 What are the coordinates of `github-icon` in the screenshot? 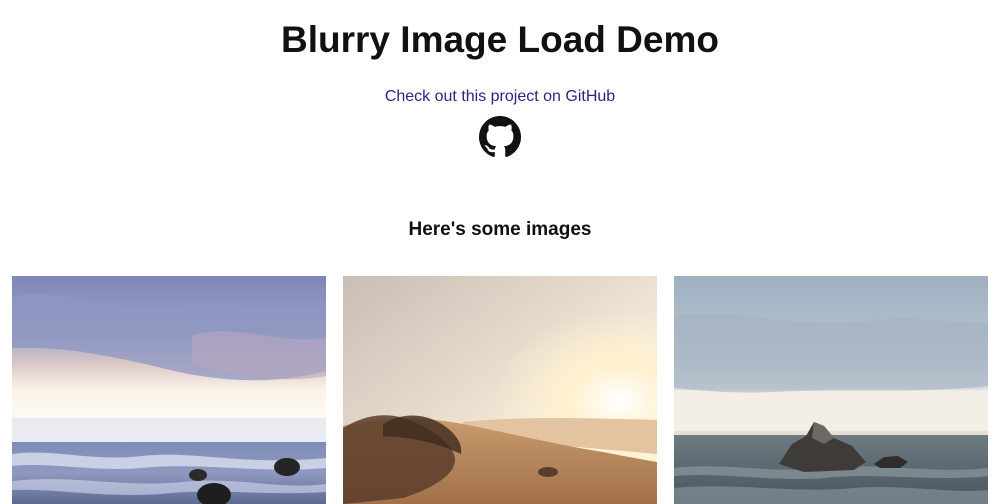 It's located at (500, 137).